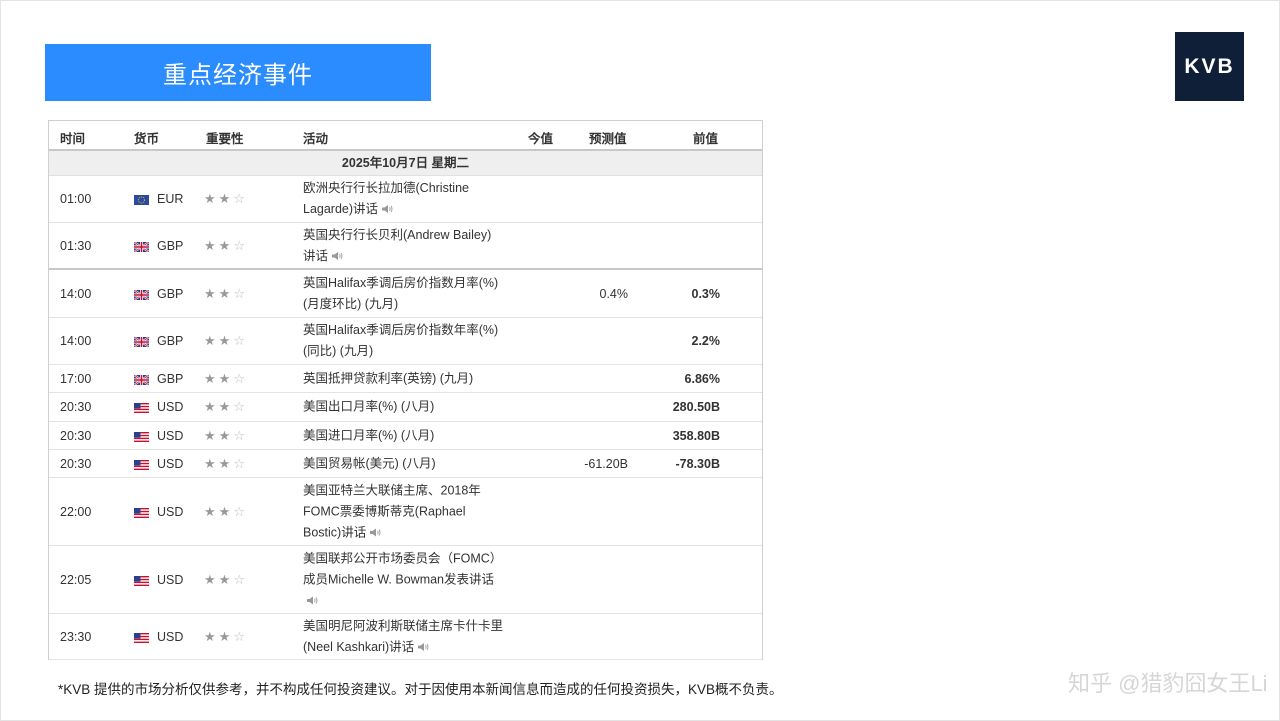  What do you see at coordinates (403, 246) in the screenshot?
I see `event-name: 英国央行行长贝利(Andrew Bailey)讲话` at bounding box center [403, 246].